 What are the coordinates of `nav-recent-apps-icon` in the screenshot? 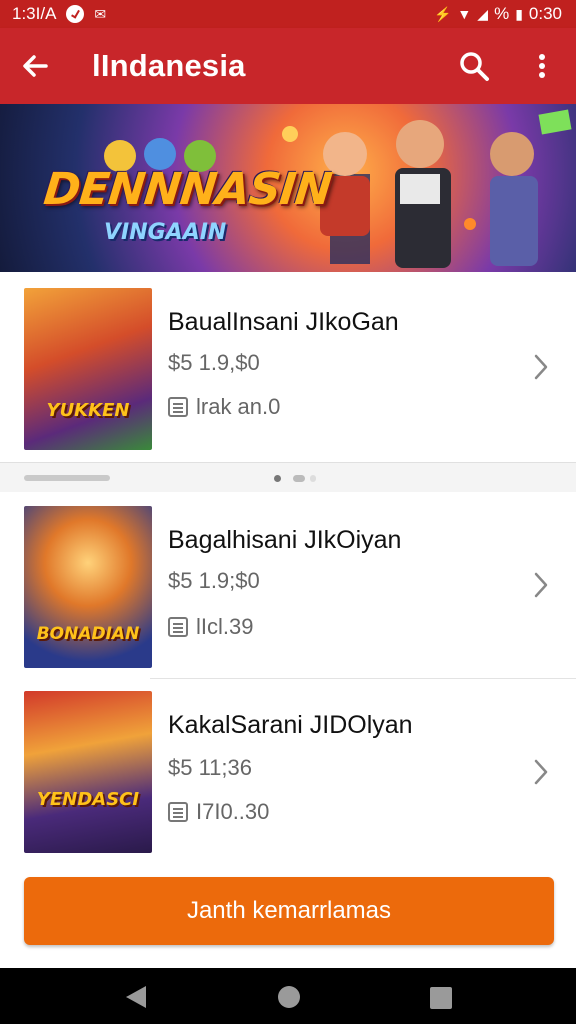 It's located at (441, 998).